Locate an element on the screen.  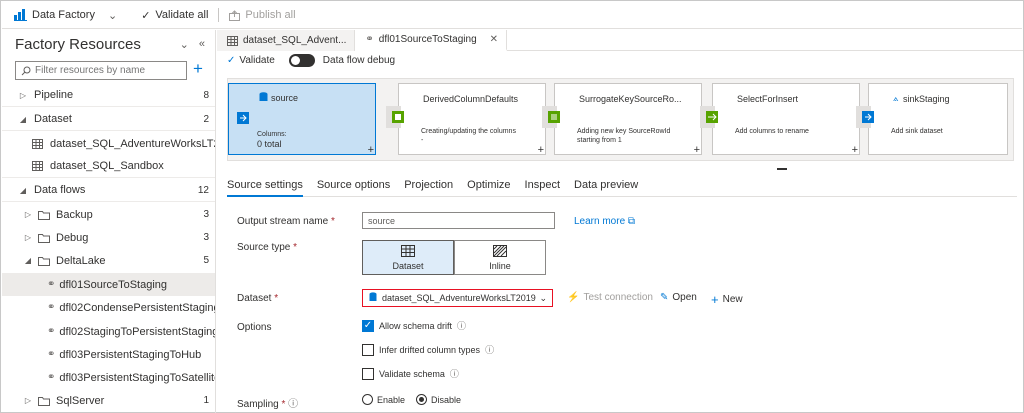
dataset-dropdown: dataset_SQL_AdventureWorksLT2019 ⌄ is located at coordinates (457, 298).